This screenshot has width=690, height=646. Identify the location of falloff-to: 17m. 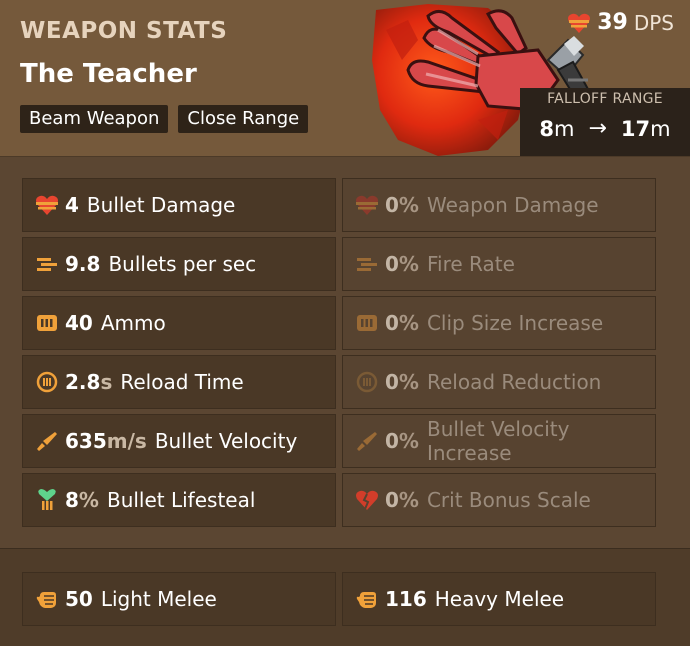
(645, 128).